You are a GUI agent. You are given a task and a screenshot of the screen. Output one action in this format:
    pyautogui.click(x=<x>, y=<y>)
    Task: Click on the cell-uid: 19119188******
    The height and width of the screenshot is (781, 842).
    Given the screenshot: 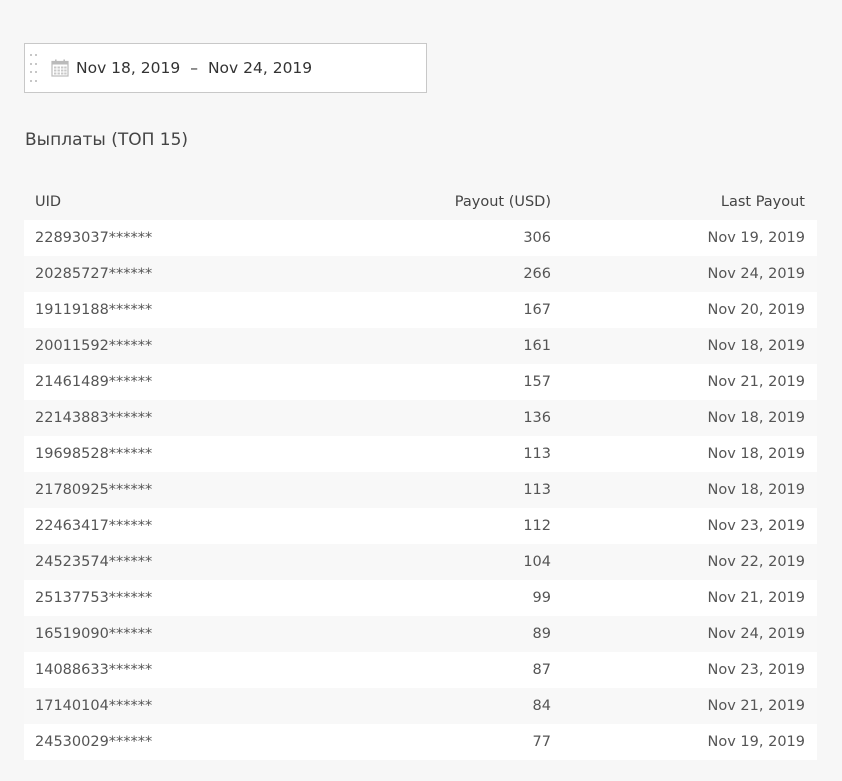 What is the action you would take?
    pyautogui.click(x=94, y=310)
    